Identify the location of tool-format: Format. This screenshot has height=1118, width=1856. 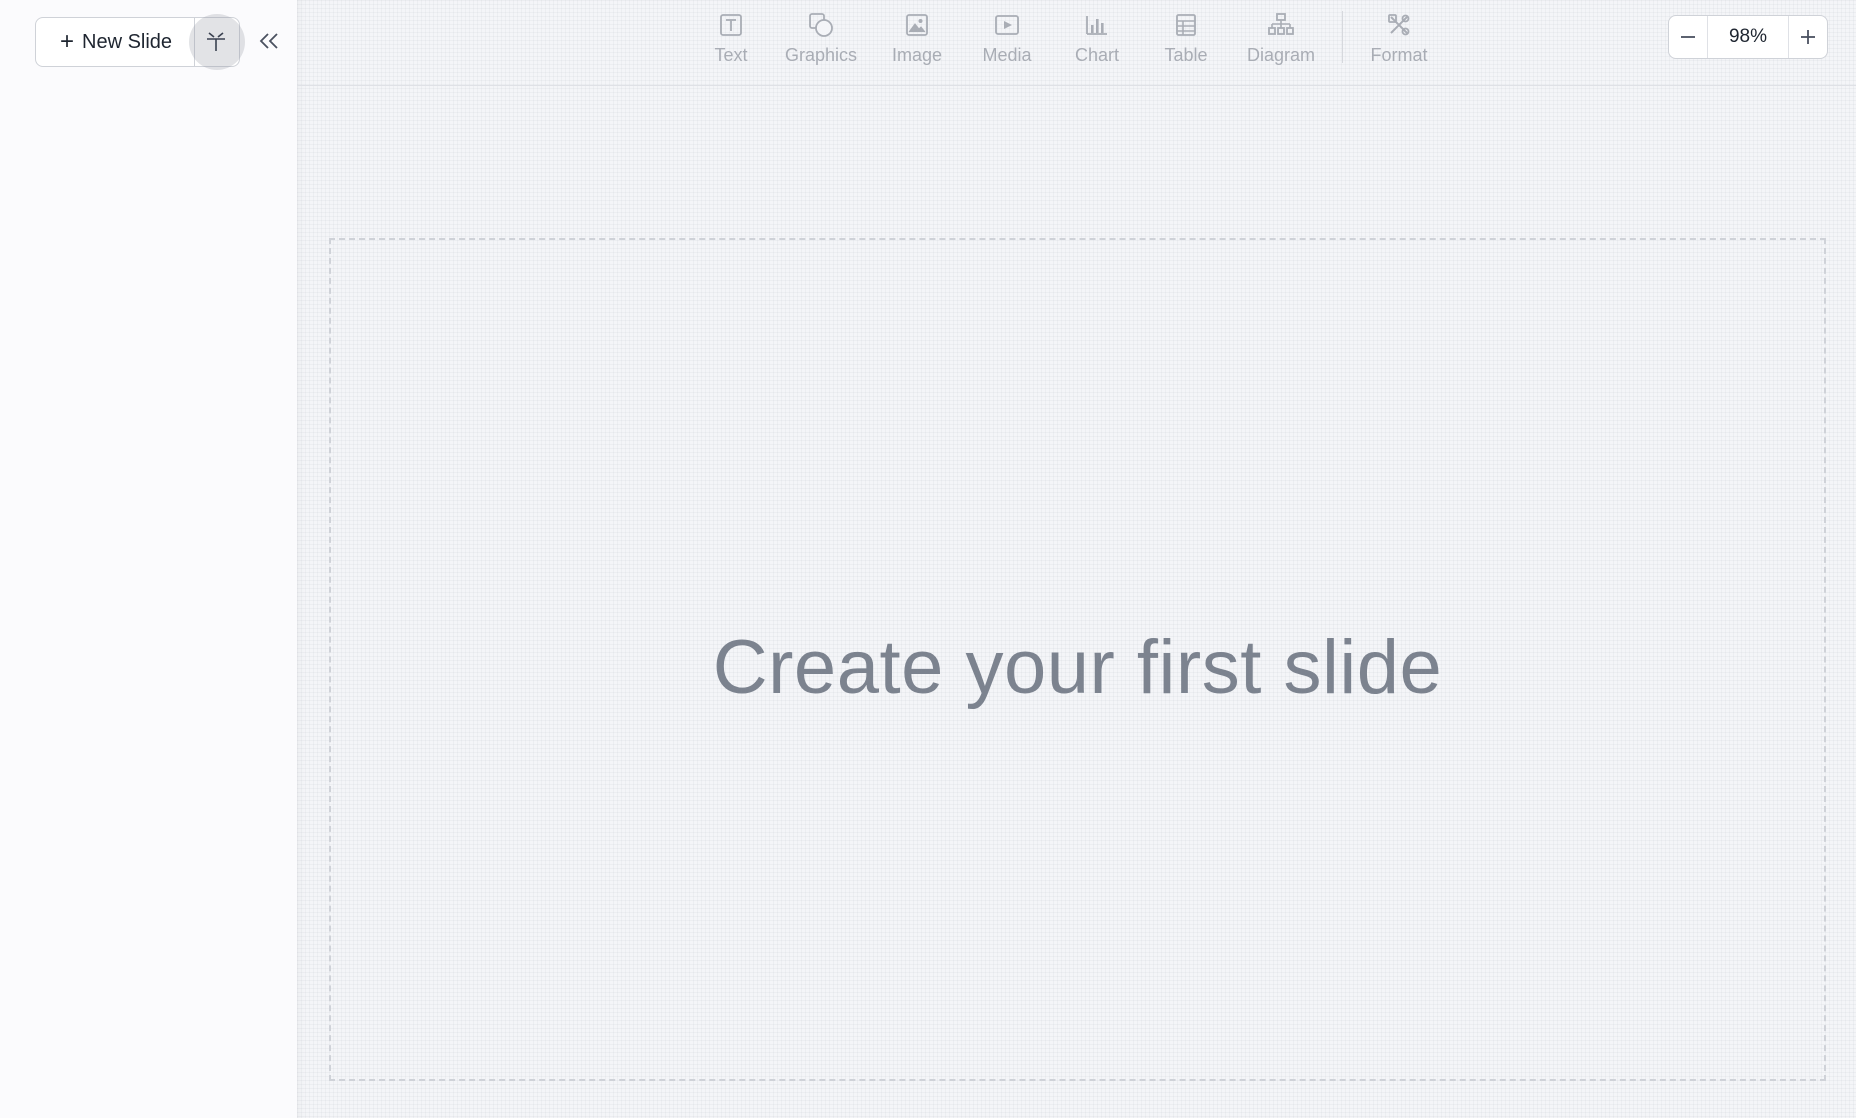
(1399, 43).